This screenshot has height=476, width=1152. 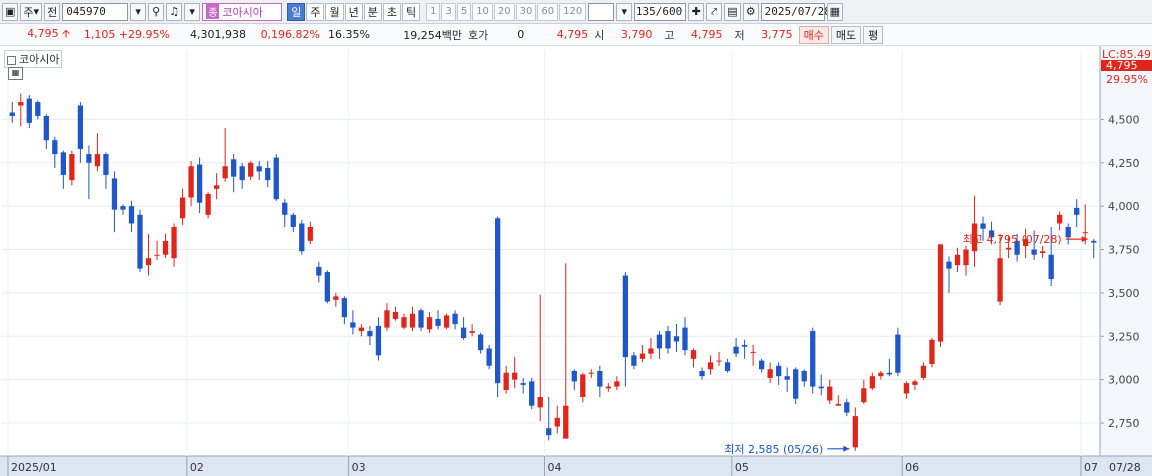 I want to click on interval-buttons: 1 3 5 10 20 30 60 120, so click(x=506, y=11).